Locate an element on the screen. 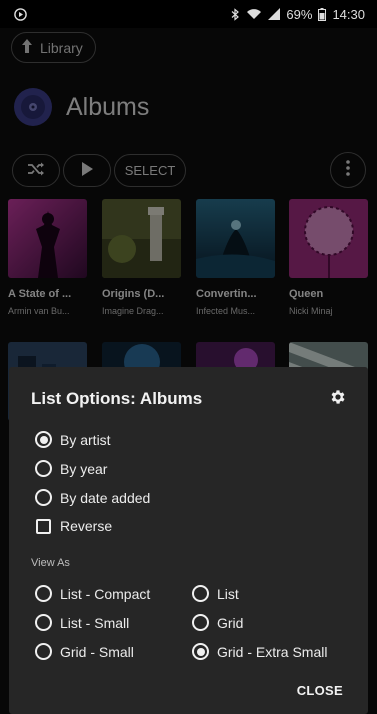 Image resolution: width=377 pixels, height=714 pixels. option-label: By artist is located at coordinates (85, 439).